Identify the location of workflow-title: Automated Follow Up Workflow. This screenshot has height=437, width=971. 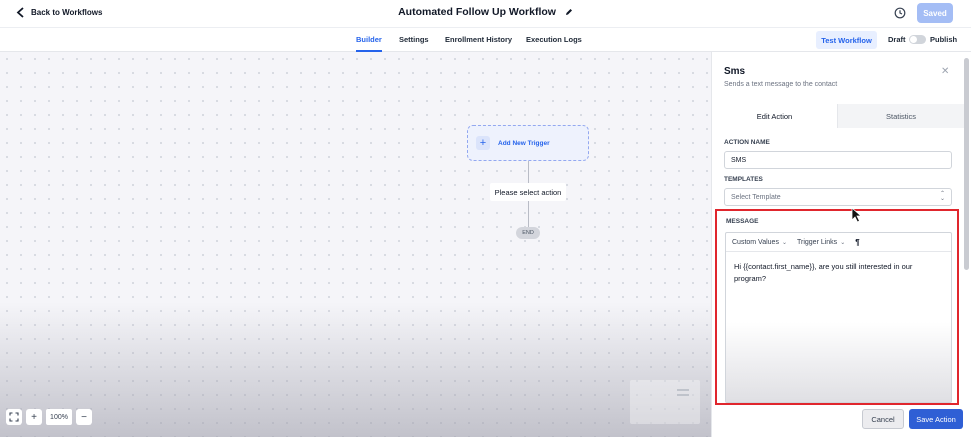
(485, 12).